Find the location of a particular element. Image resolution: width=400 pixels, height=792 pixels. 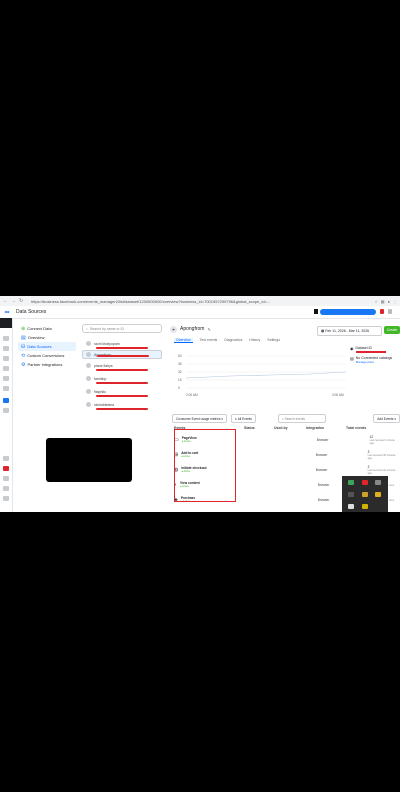

notifications-icon is located at coordinates (6, 468).